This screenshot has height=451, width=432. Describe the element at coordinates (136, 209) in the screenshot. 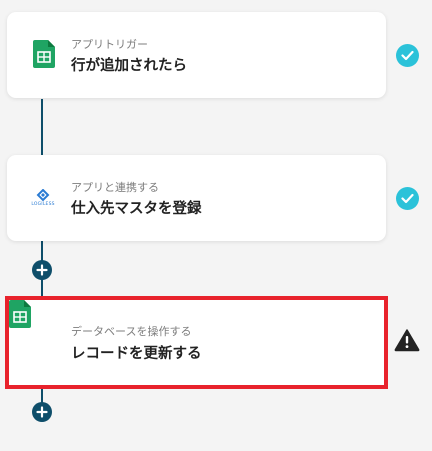

I see `step-title: 仕入先マスタを登録` at that location.